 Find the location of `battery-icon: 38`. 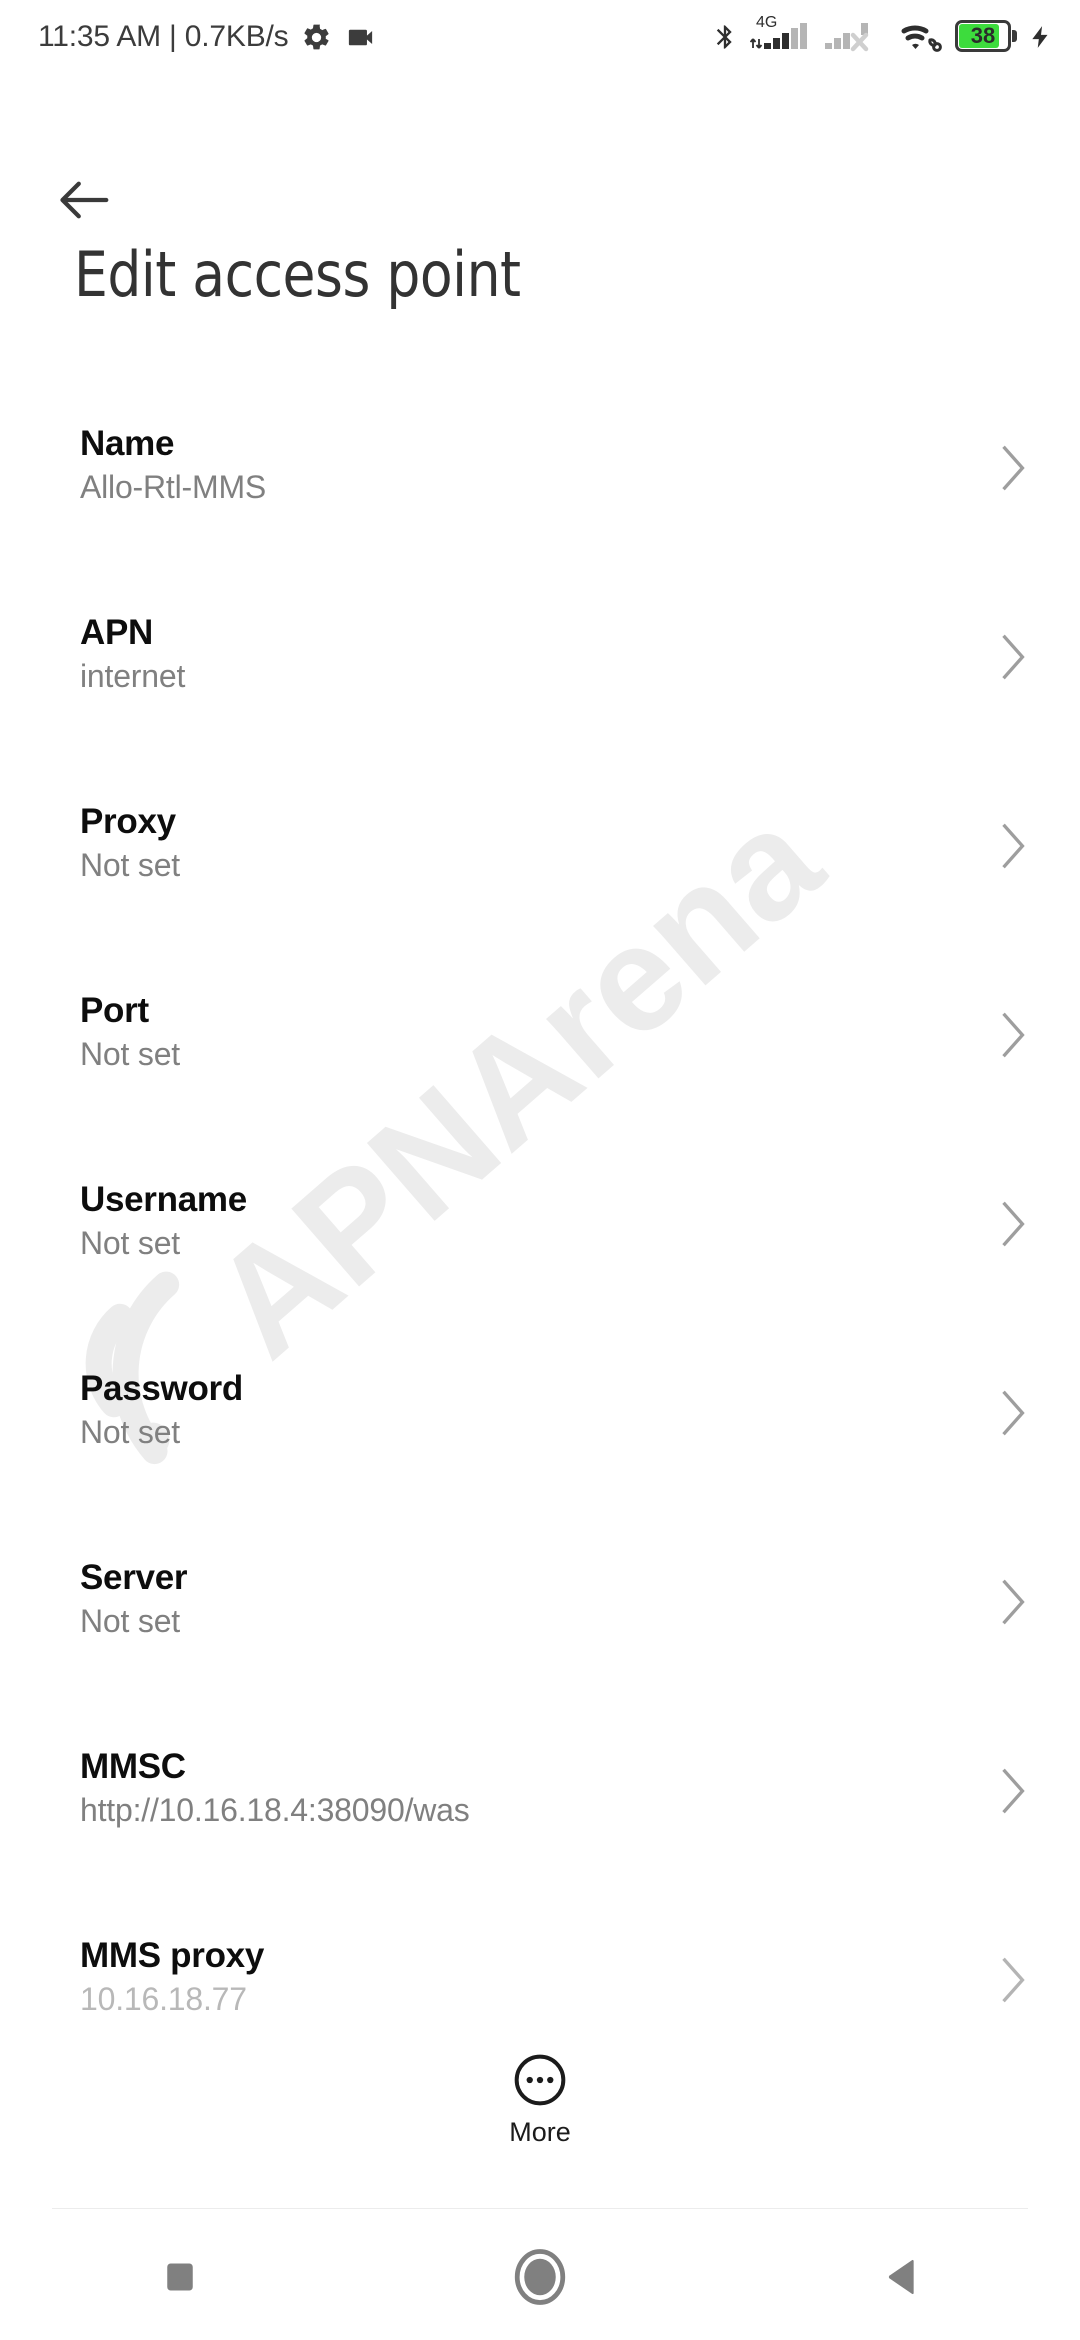

battery-icon: 38 is located at coordinates (986, 37).